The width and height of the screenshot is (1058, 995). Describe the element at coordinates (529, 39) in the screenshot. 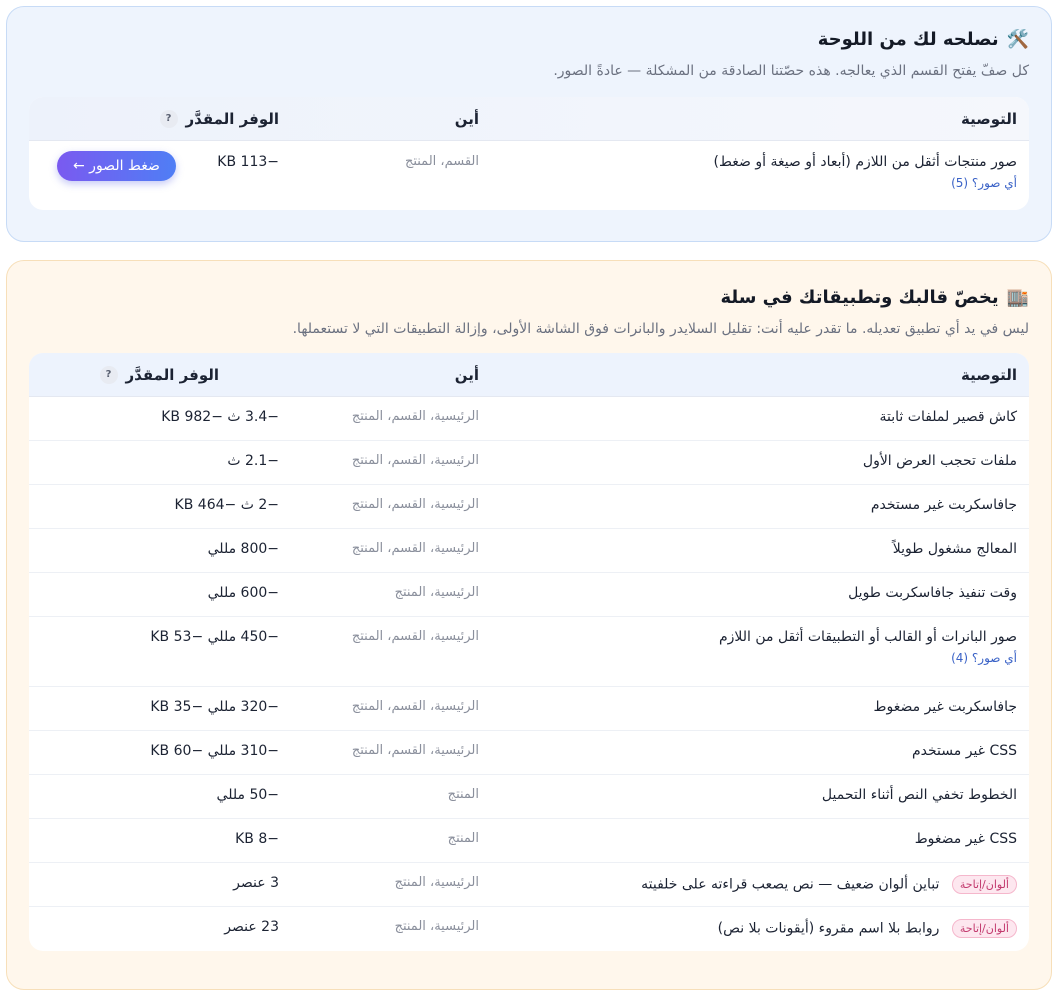

I see `fix-panel-title: 🛠️ نصلحه لك من اللوحة` at that location.